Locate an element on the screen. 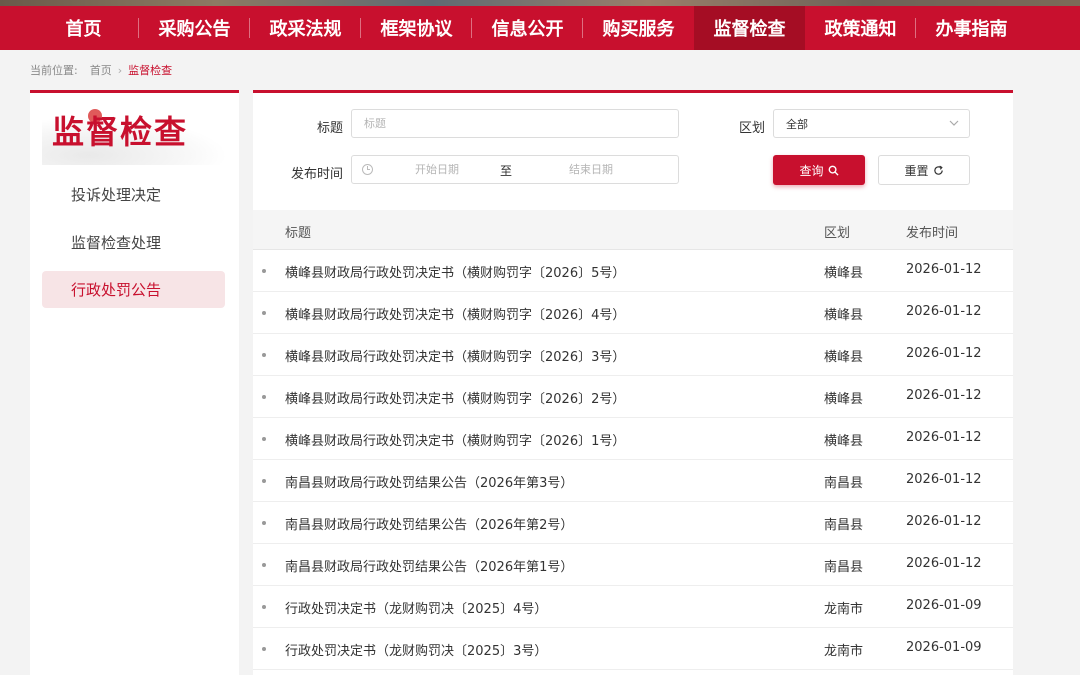 The width and height of the screenshot is (1080, 675). row-region: 龙南市 is located at coordinates (844, 651).